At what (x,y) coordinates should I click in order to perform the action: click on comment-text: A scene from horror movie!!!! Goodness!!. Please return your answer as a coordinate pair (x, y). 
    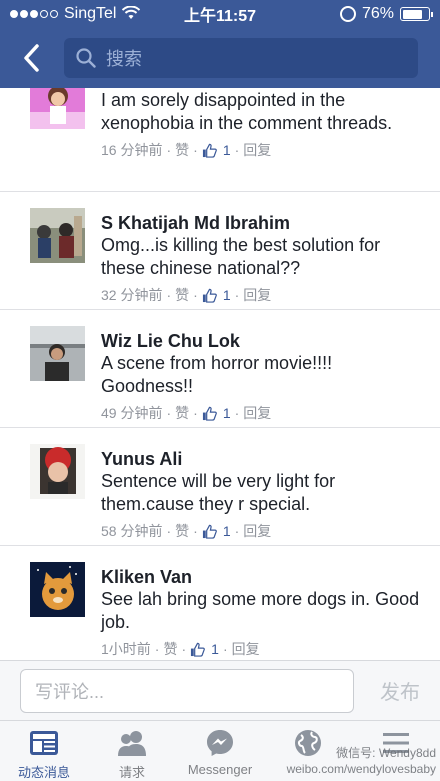
    Looking at the image, I should click on (217, 374).